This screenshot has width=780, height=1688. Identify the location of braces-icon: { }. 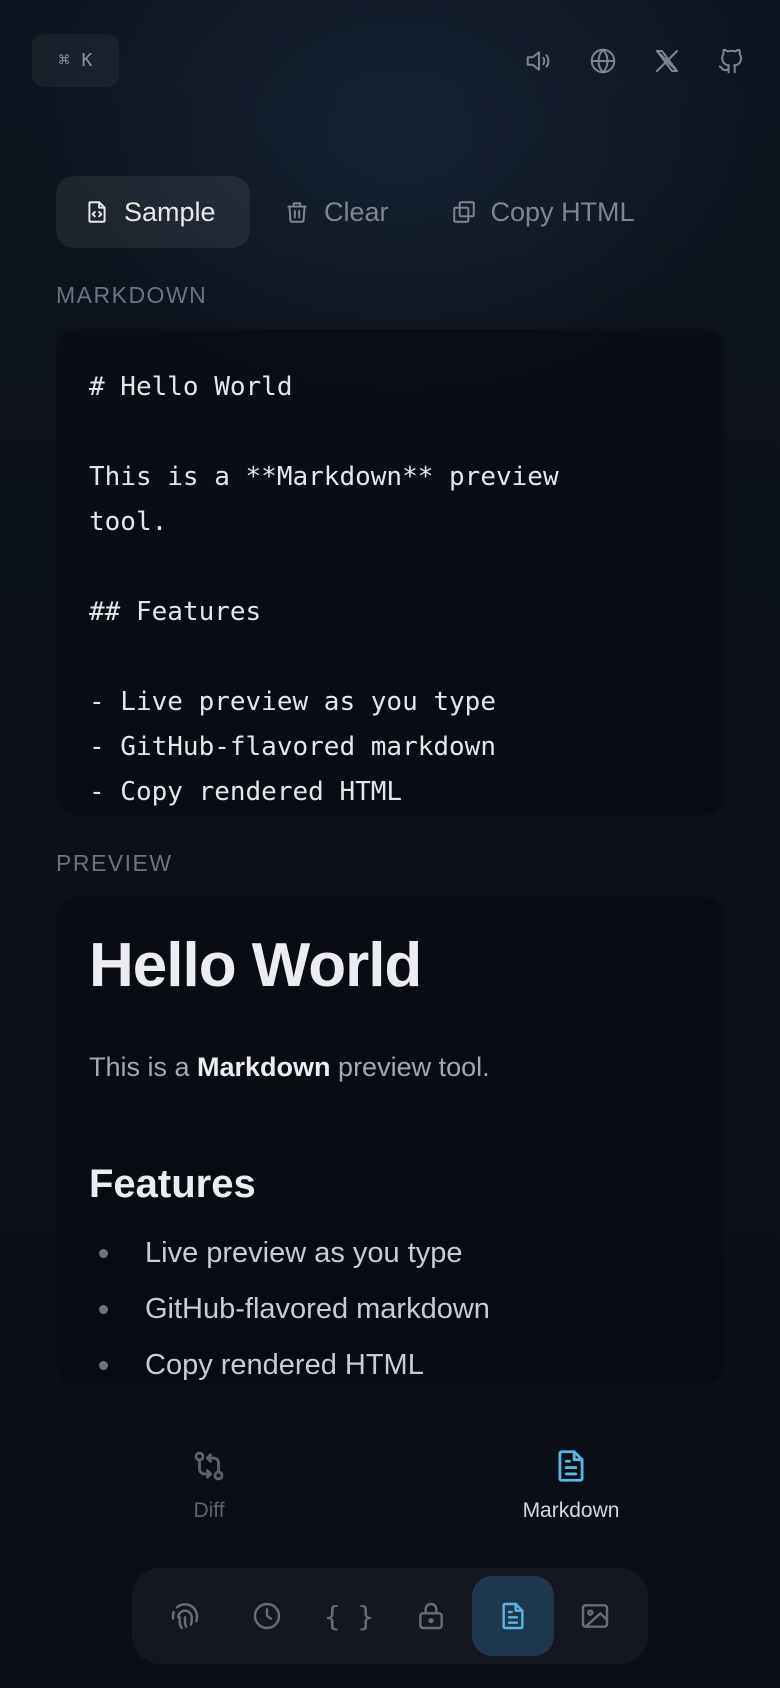
(349, 1616).